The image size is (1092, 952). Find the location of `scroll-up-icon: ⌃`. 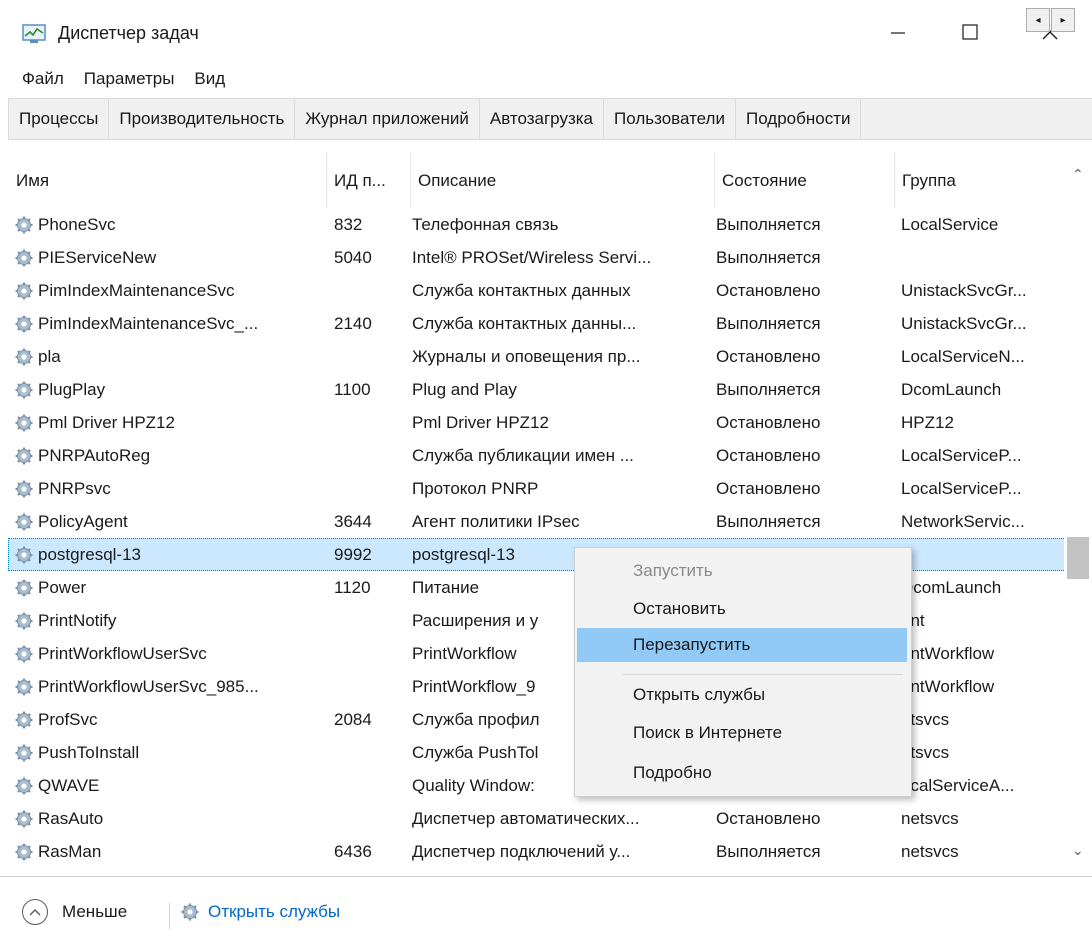

scroll-up-icon: ⌃ is located at coordinates (1078, 174).